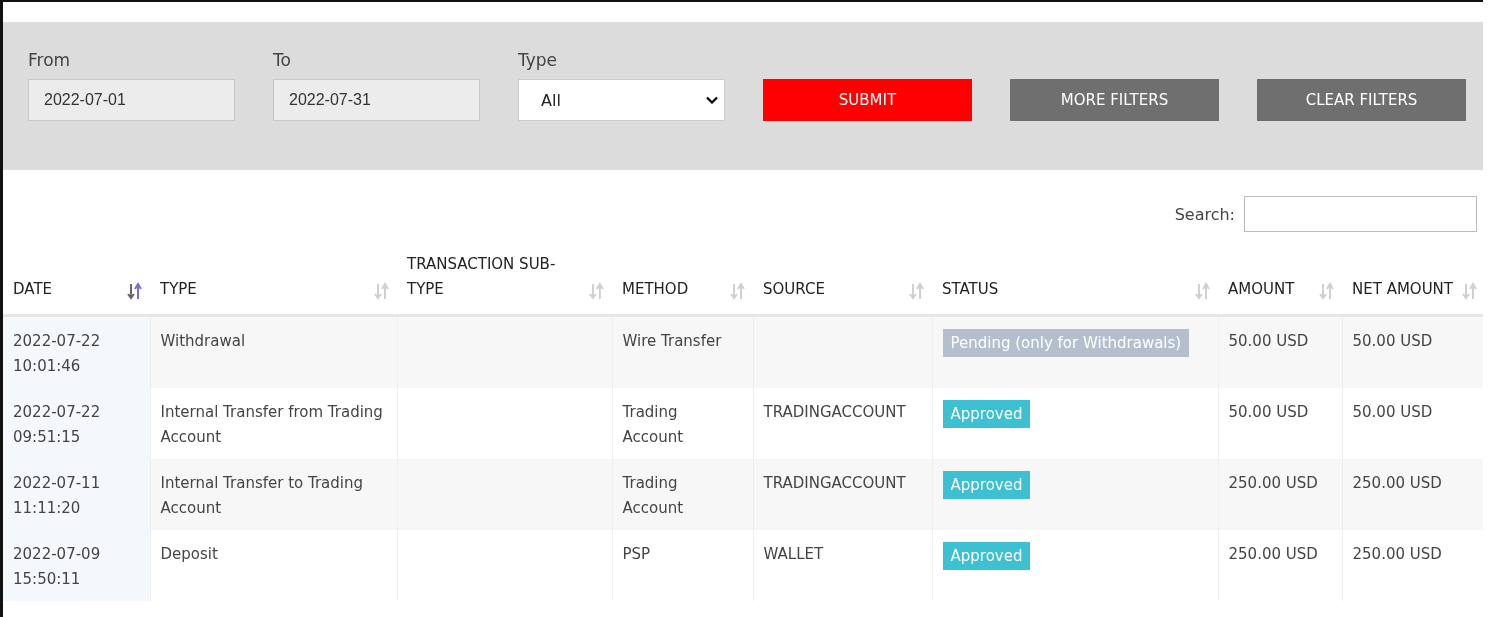 This screenshot has width=1493, height=617. I want to click on table-cell: 2022-07-22 09:51:15, so click(57, 424).